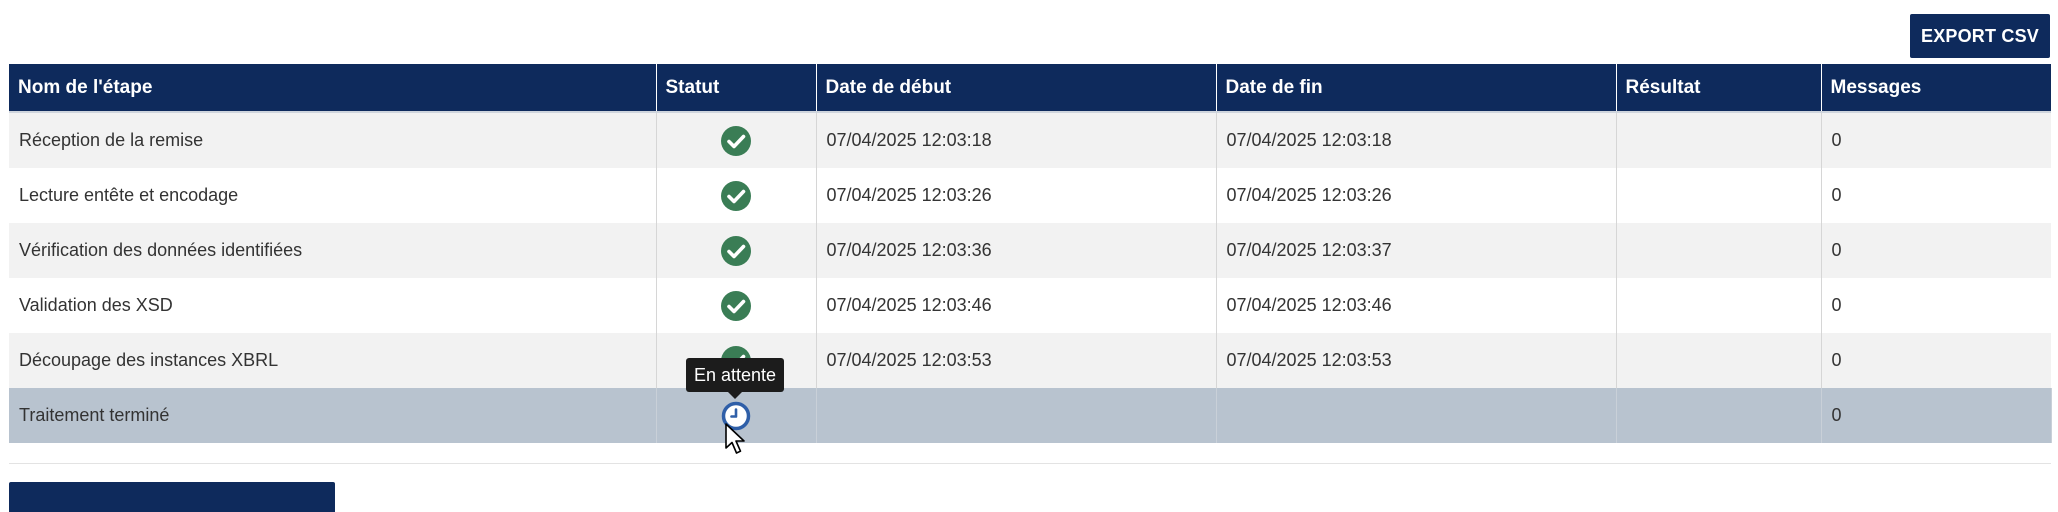  I want to click on column-header-end-date: Date de fin, so click(1416, 88).